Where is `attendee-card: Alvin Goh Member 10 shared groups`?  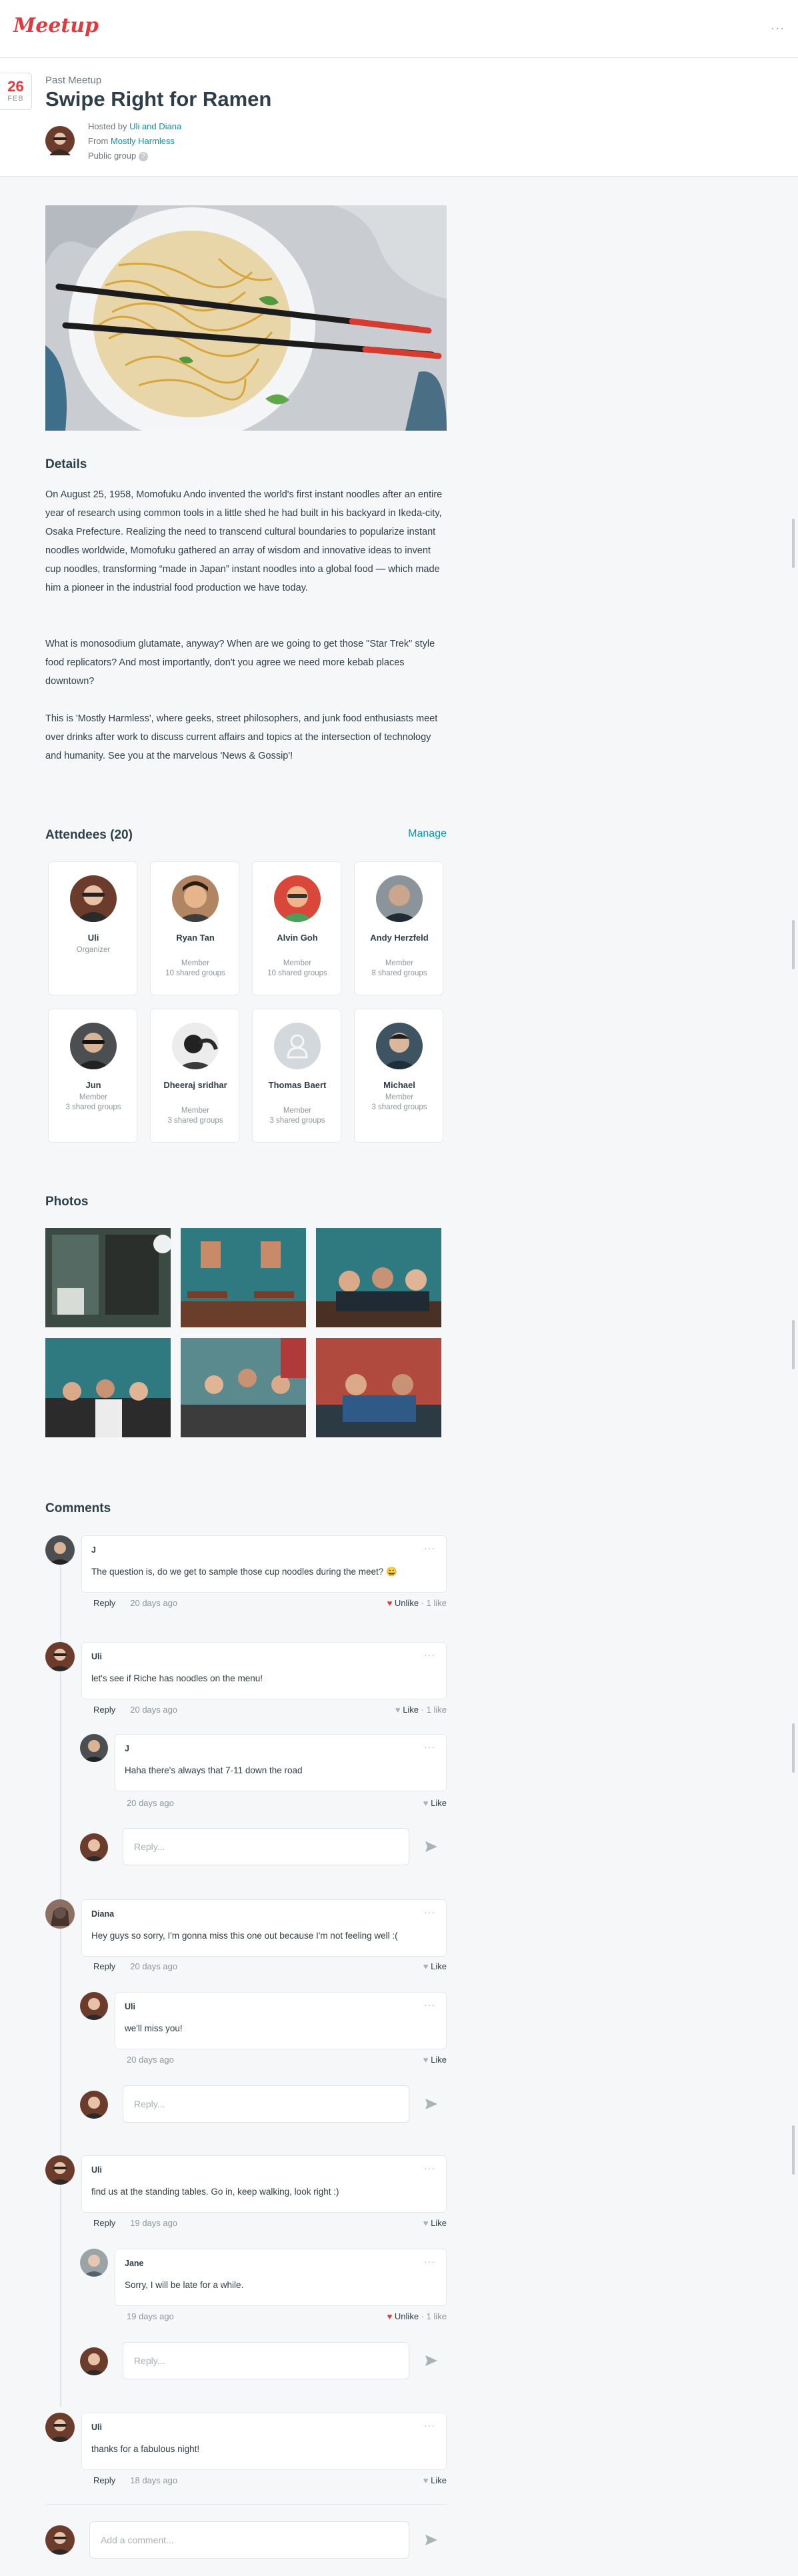
attendee-card: Alvin Goh Member 10 shared groups is located at coordinates (296, 928).